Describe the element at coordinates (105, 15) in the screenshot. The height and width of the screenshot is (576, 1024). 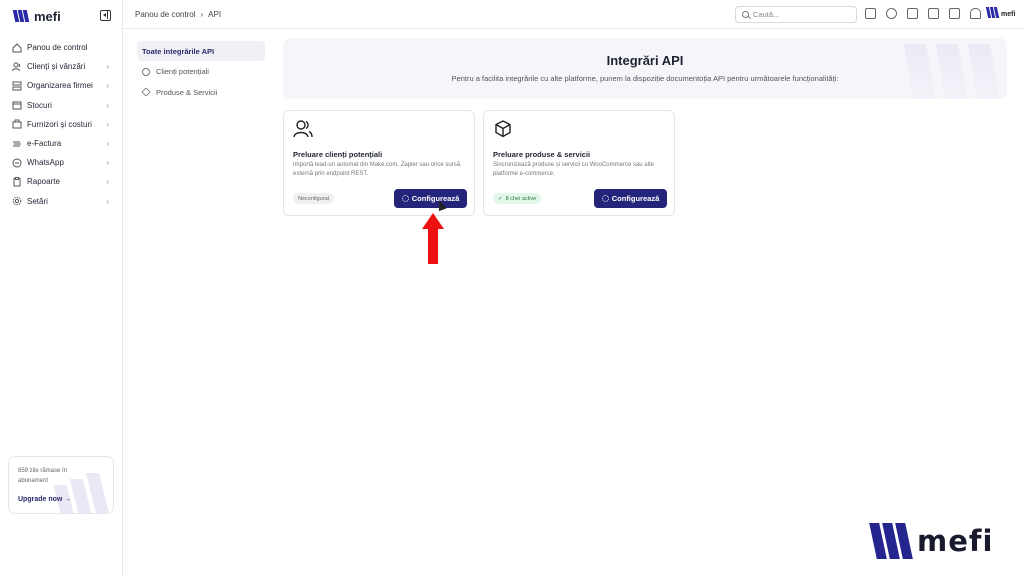
I see `collapse-sidebar-icon` at that location.